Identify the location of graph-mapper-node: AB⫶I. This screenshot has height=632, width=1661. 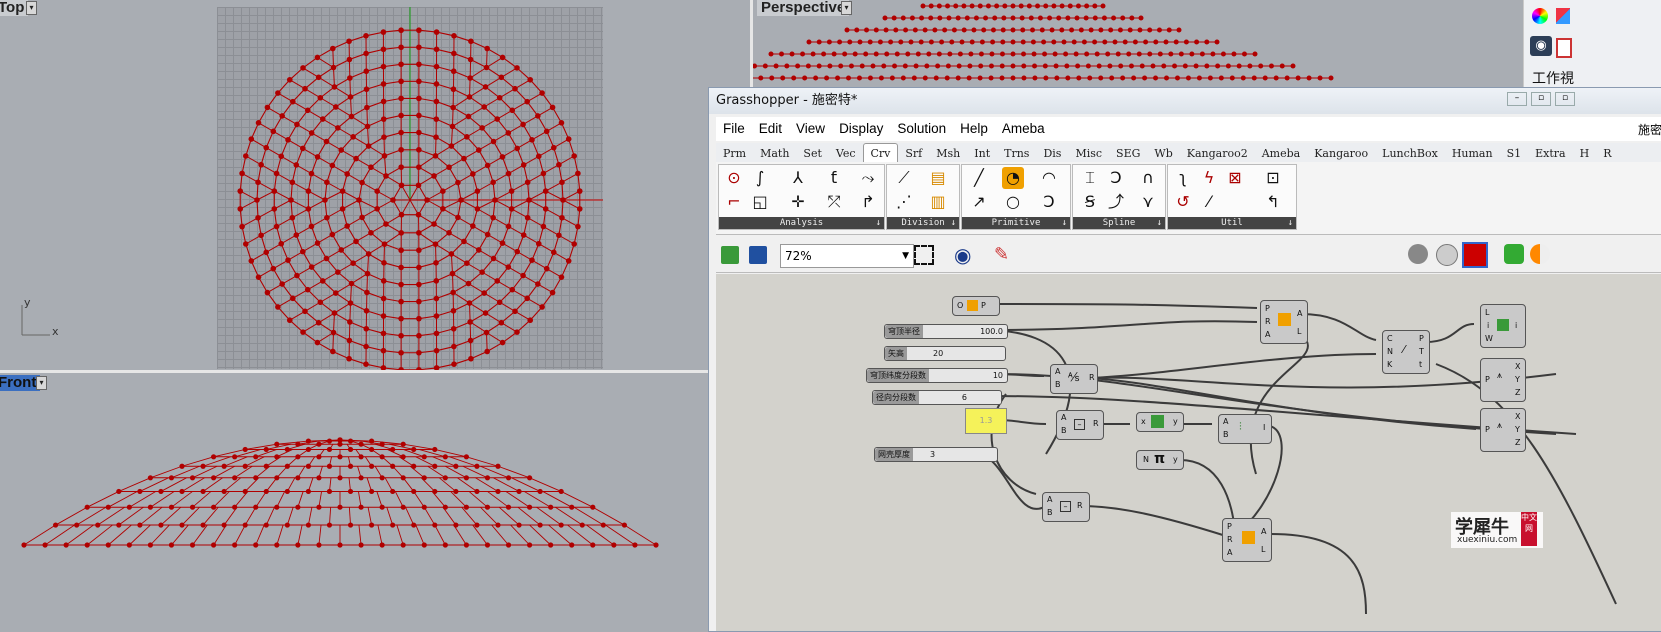
(1245, 429).